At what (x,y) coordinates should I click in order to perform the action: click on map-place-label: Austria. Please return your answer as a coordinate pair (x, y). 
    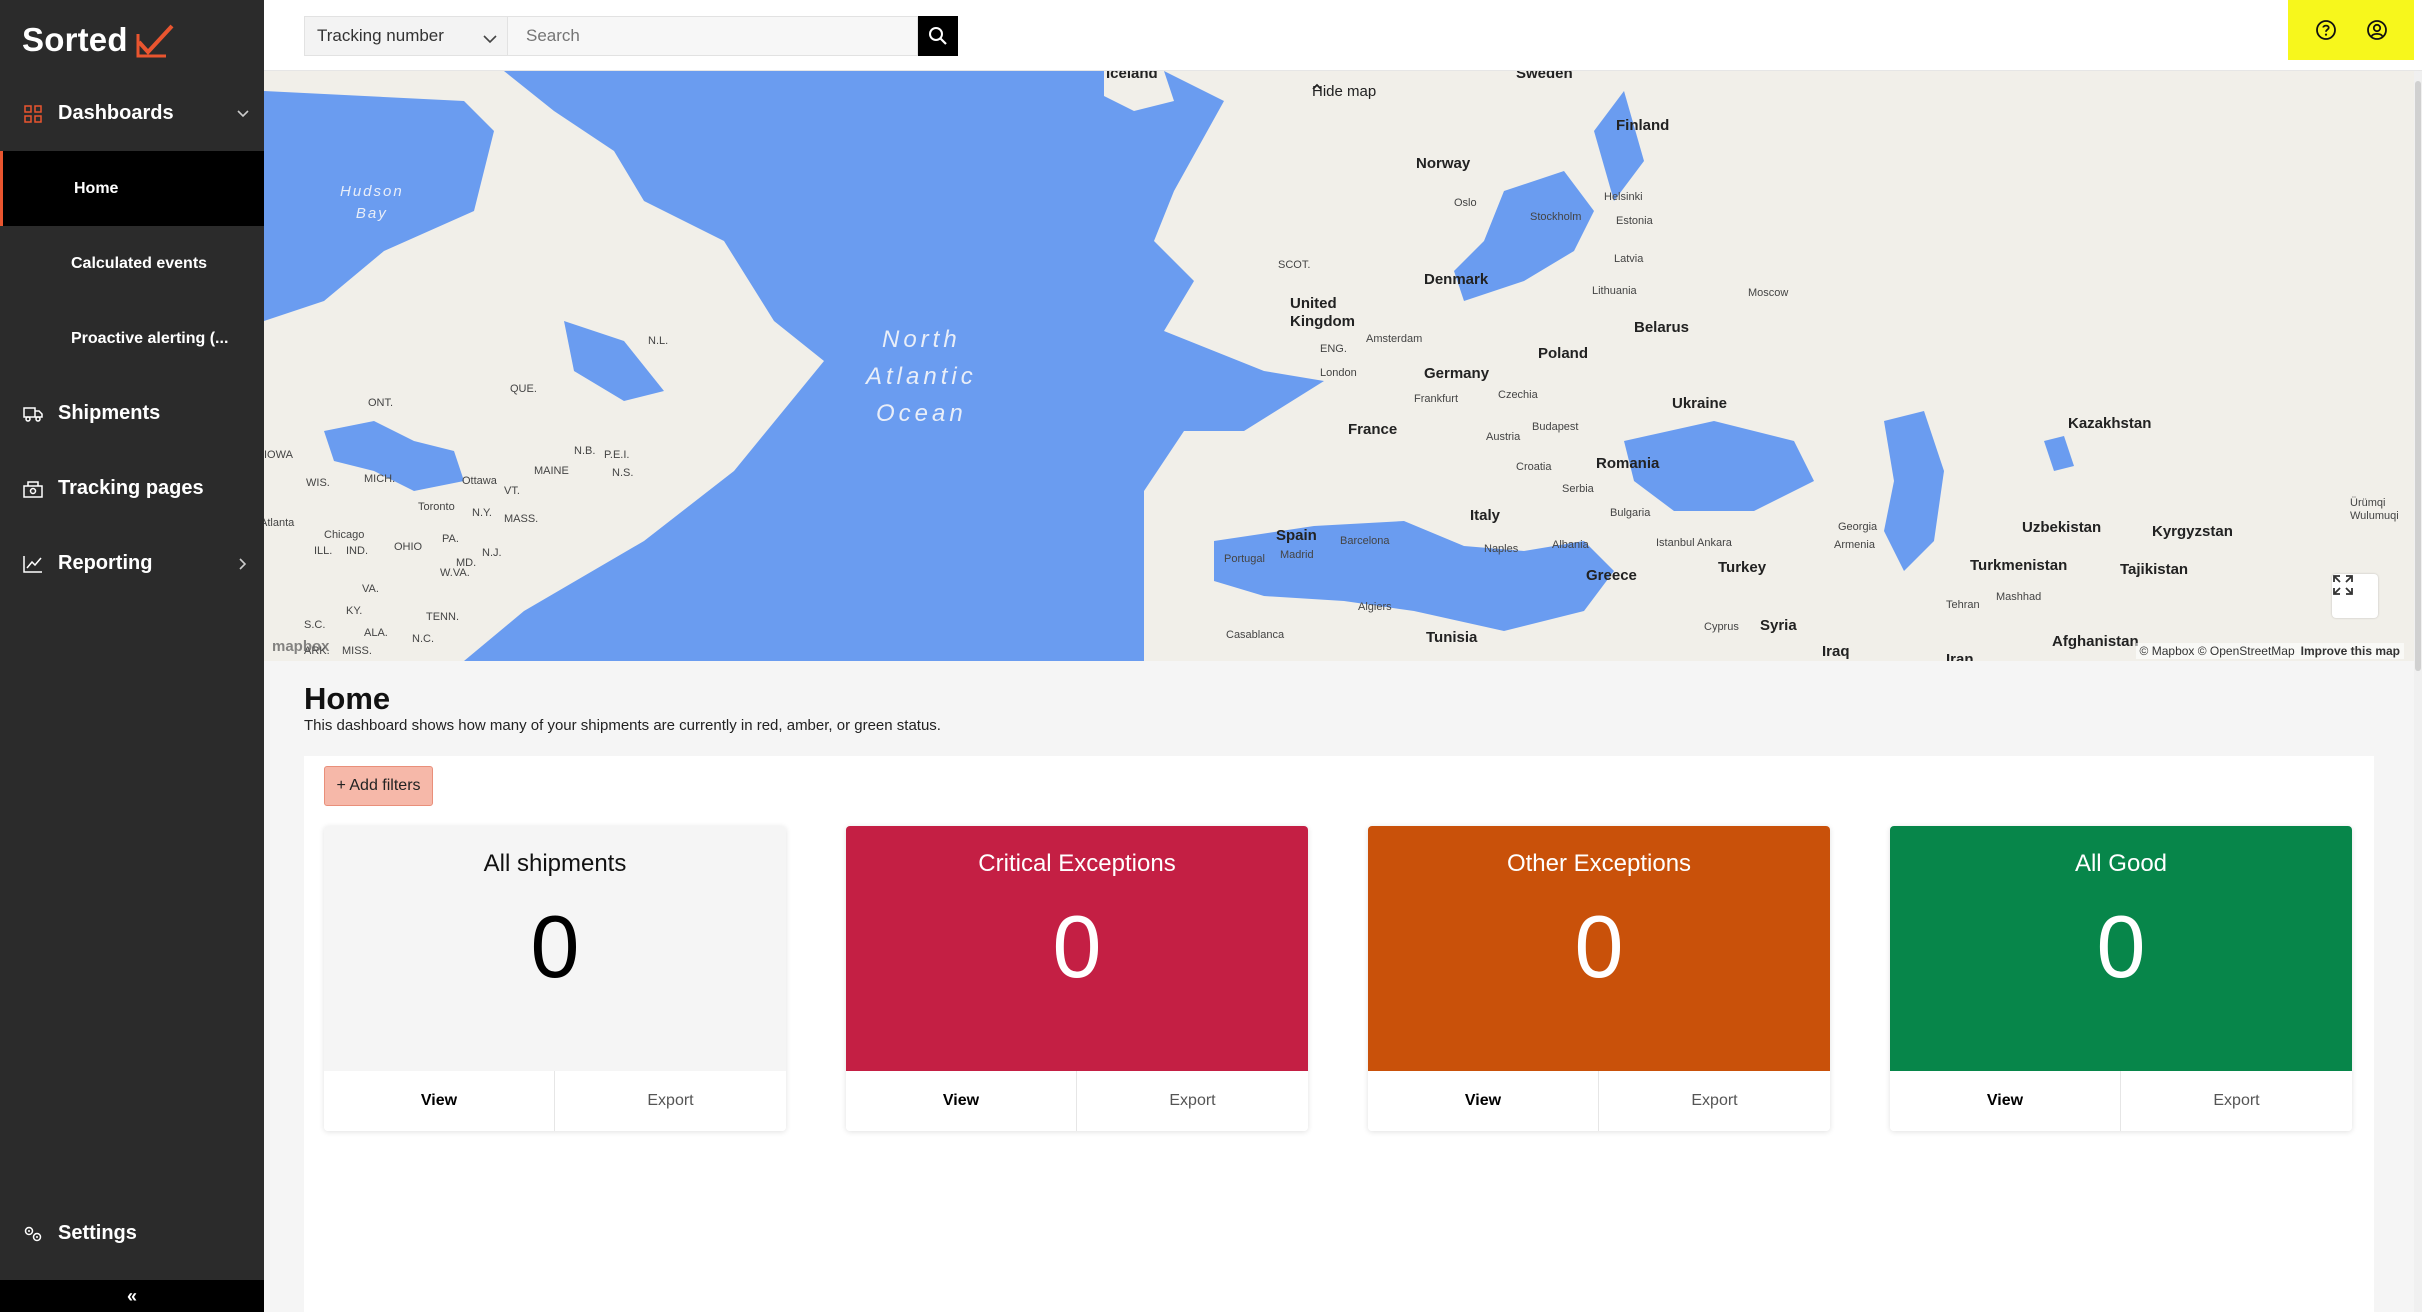
    Looking at the image, I should click on (1503, 437).